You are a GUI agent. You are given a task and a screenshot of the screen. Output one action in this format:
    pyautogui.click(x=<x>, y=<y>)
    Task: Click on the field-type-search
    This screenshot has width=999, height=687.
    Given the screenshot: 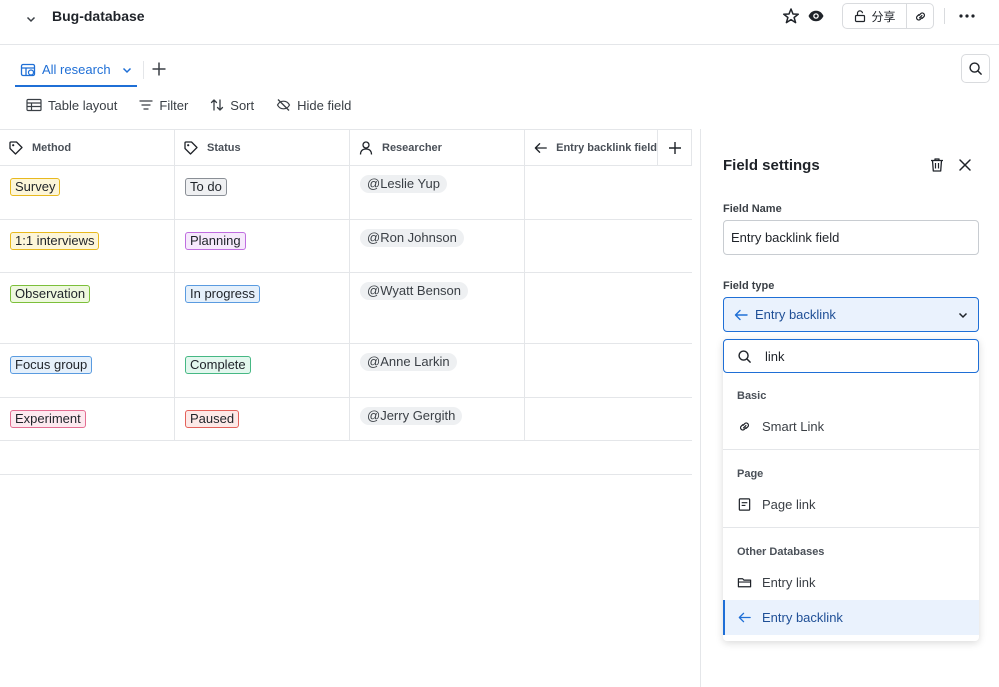 What is the action you would take?
    pyautogui.click(x=851, y=356)
    